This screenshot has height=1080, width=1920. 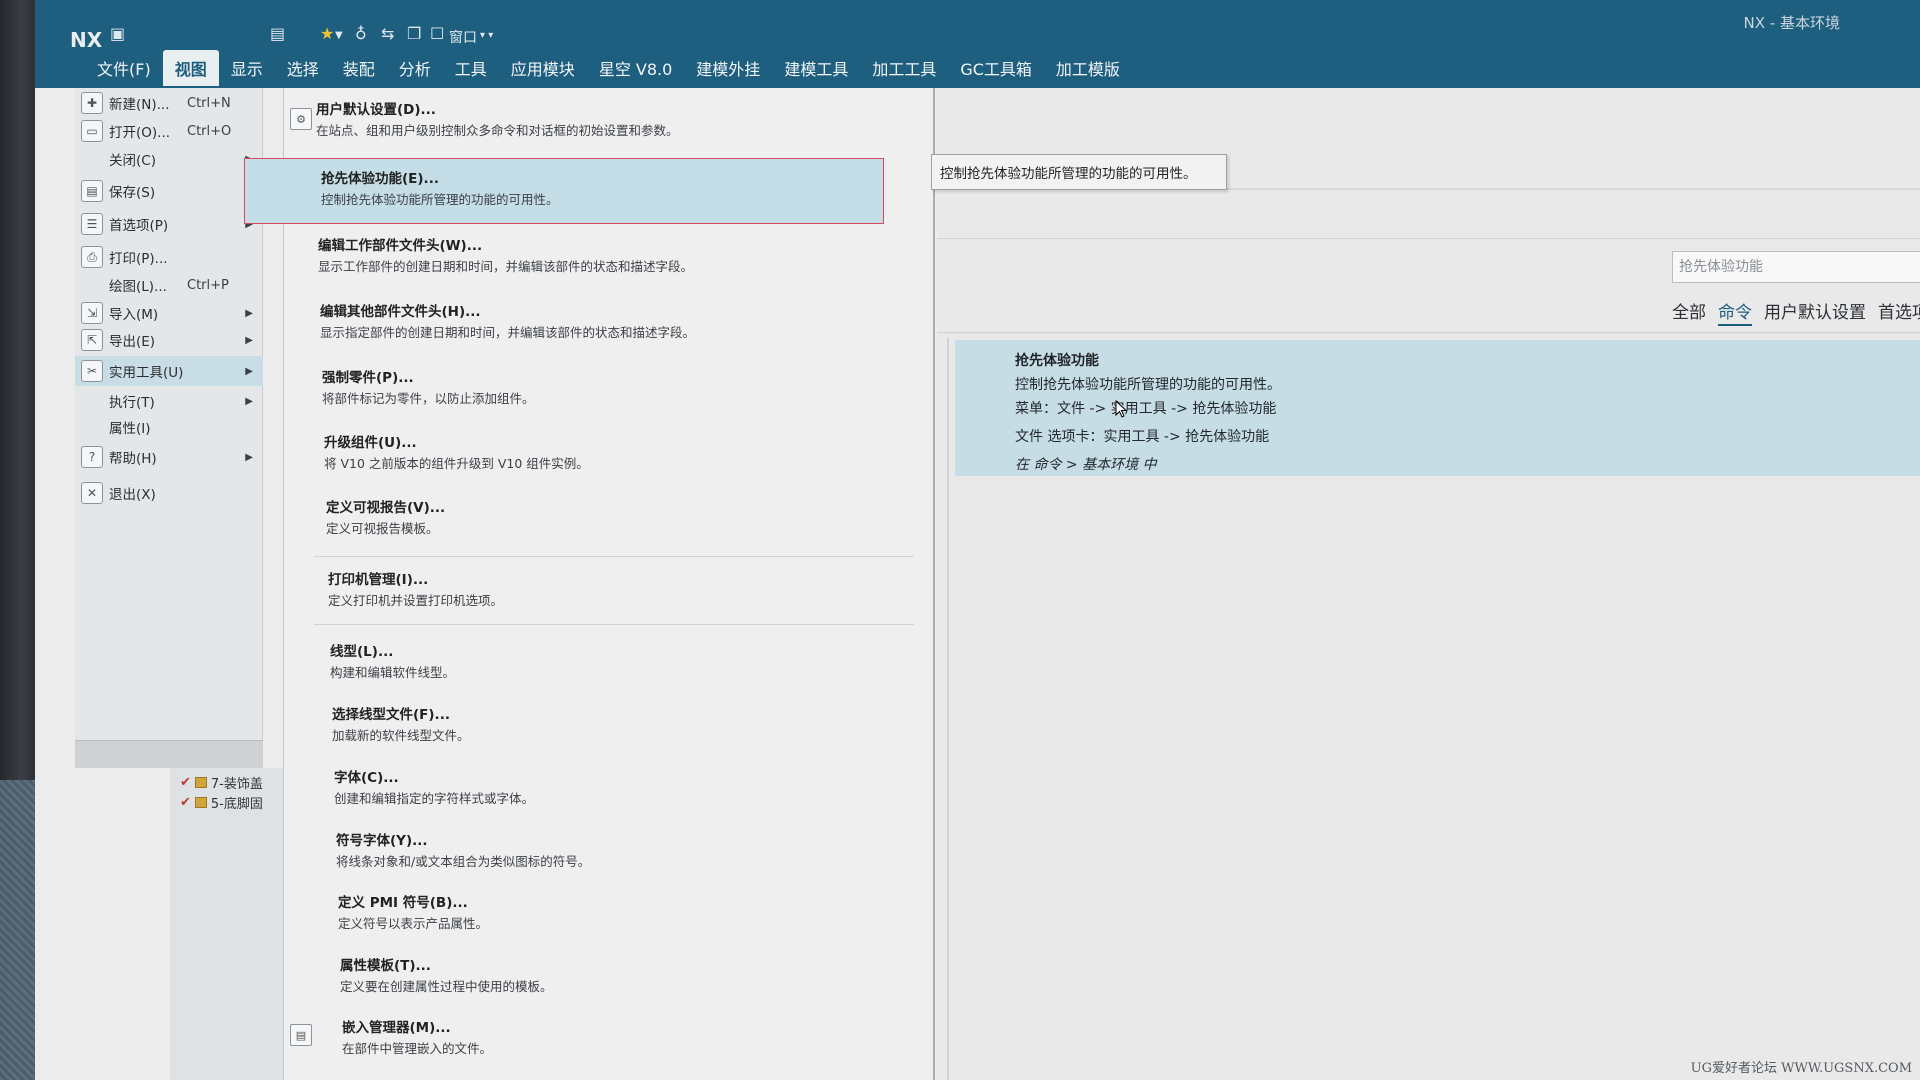 I want to click on submenu-item-description: 控制抢先体验功能所管理的功能的可用性。, so click(x=440, y=199).